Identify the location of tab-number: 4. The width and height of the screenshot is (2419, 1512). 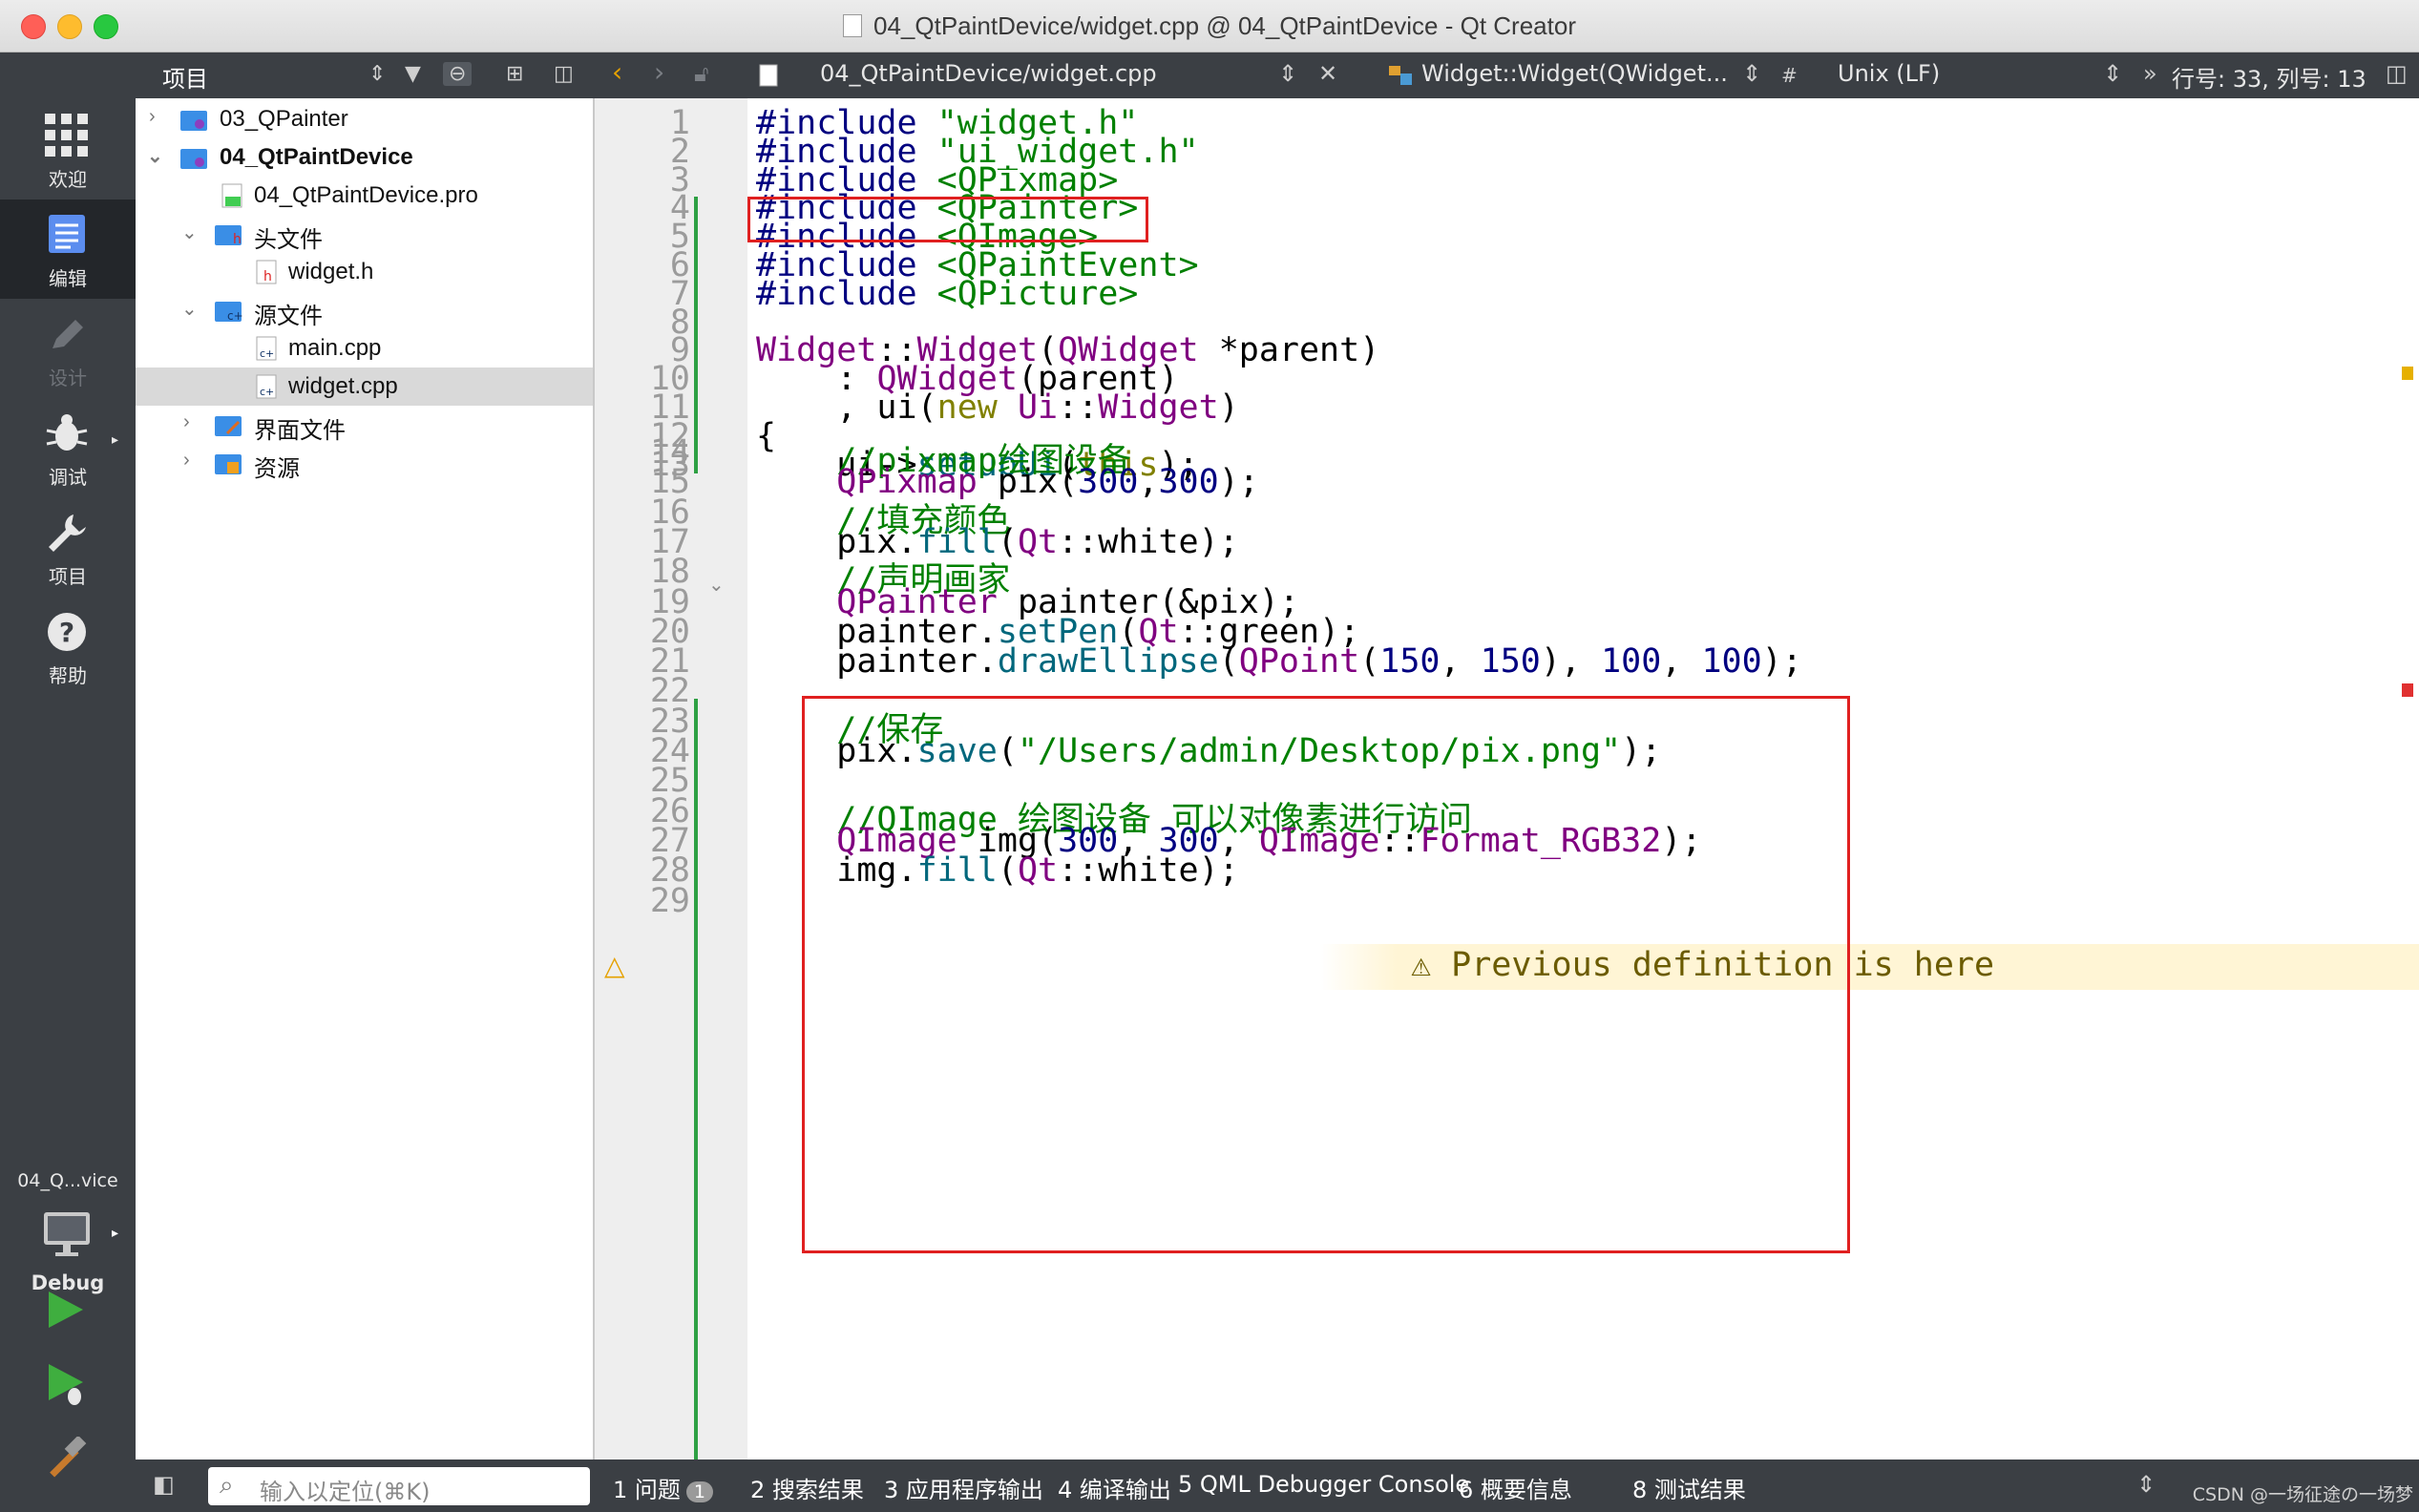
(1069, 1490).